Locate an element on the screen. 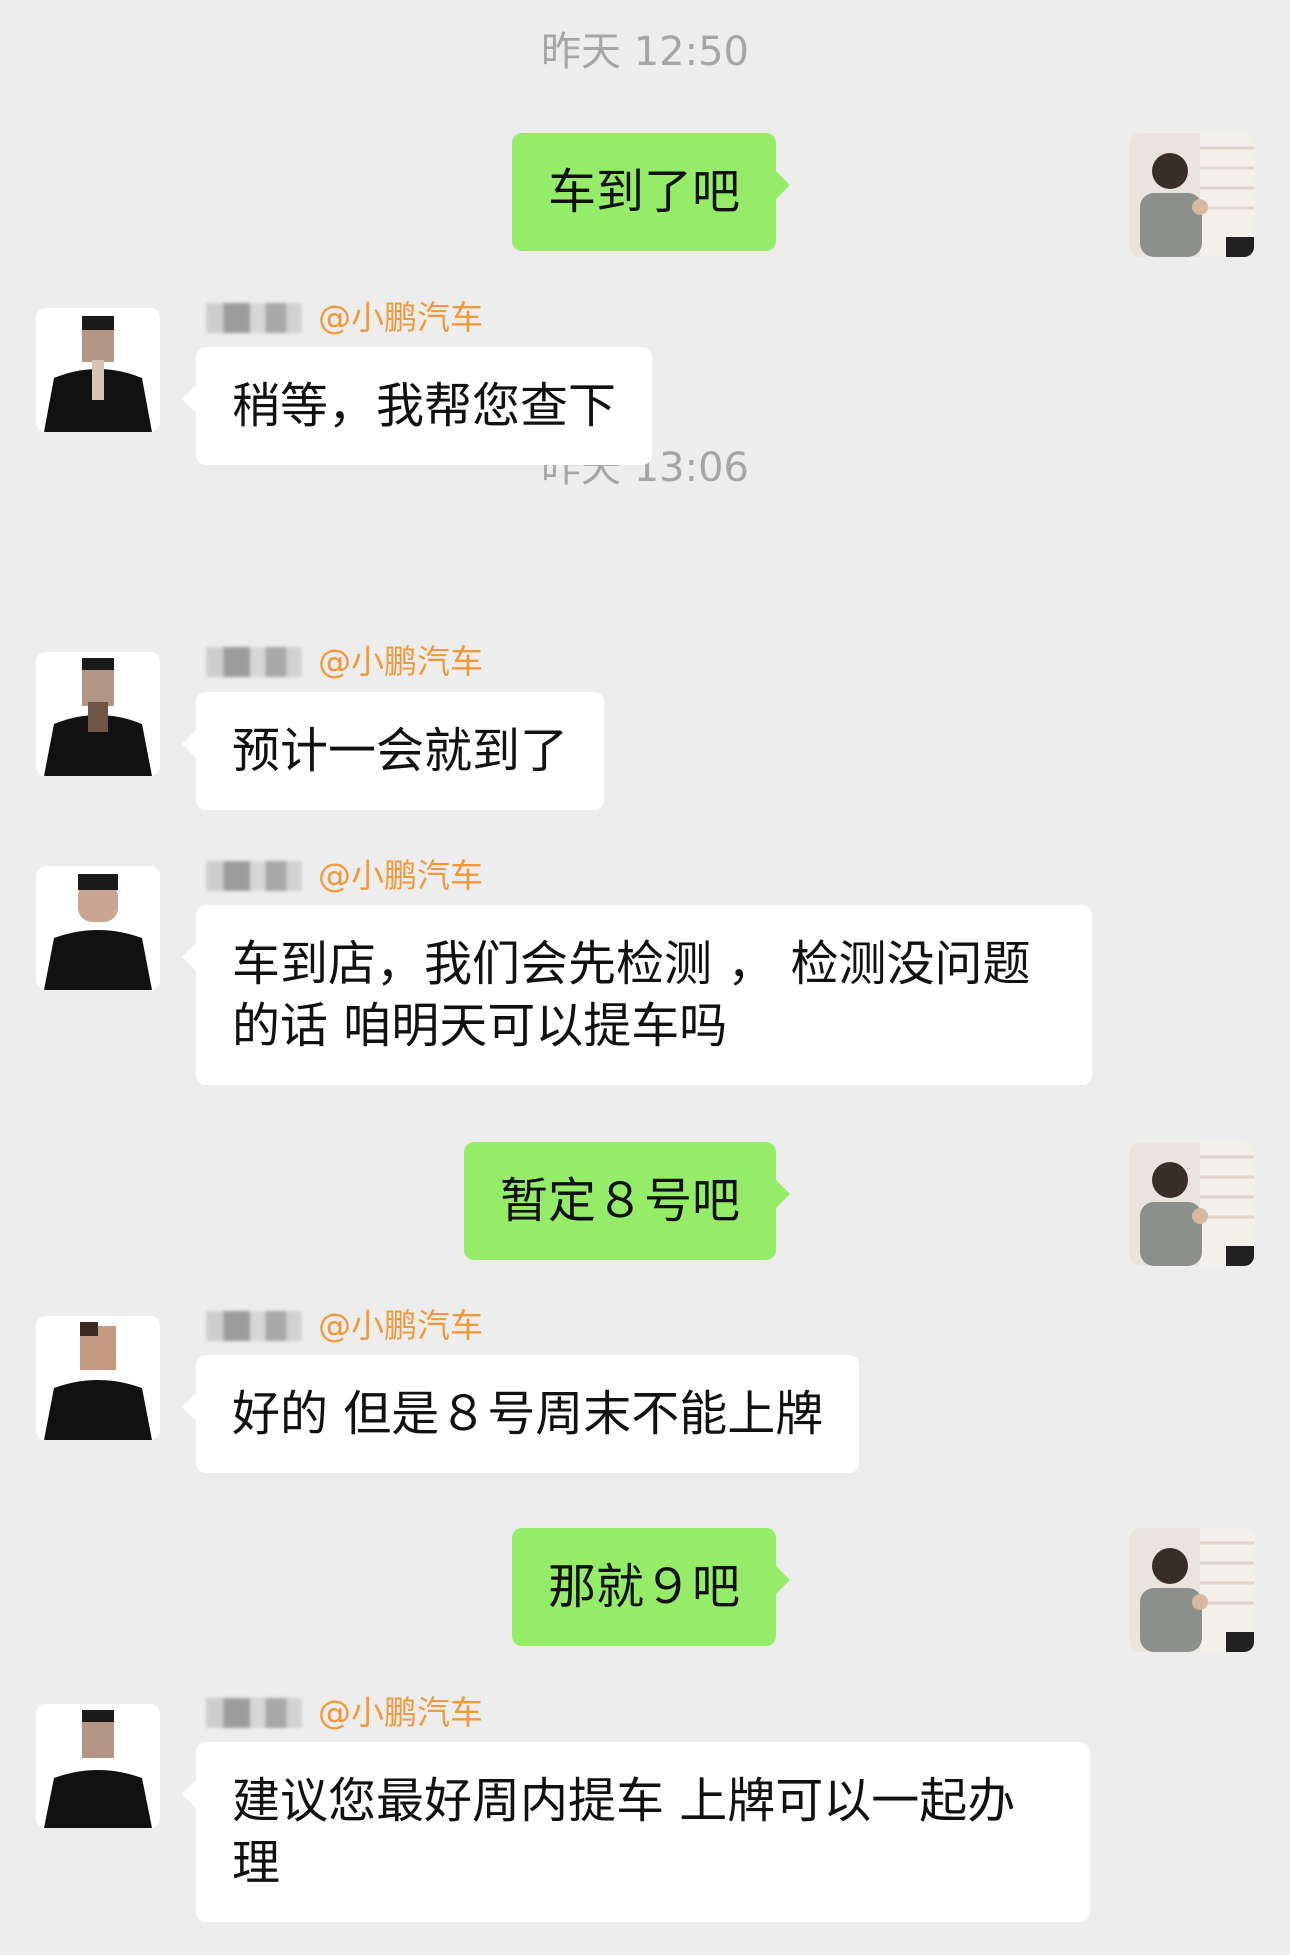 Image resolution: width=1290 pixels, height=1955 pixels. incoming-message-bubble: 车到店，我们会先检测 ， 检测没问题的话 咱明天可以提车吗 is located at coordinates (637, 995).